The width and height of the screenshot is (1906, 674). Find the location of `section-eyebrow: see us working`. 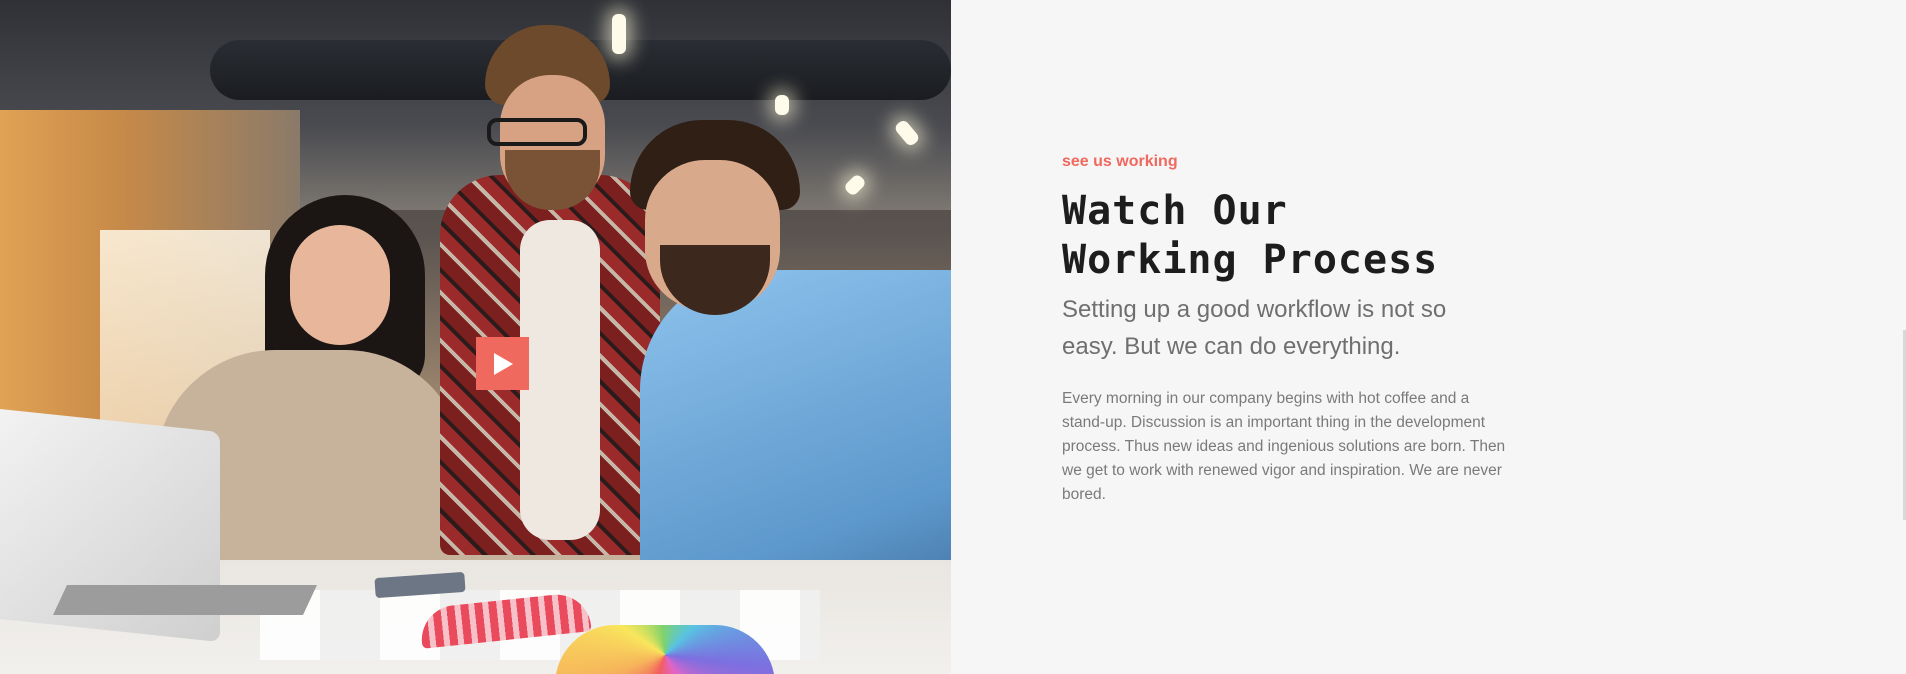

section-eyebrow: see us working is located at coordinates (1120, 161).